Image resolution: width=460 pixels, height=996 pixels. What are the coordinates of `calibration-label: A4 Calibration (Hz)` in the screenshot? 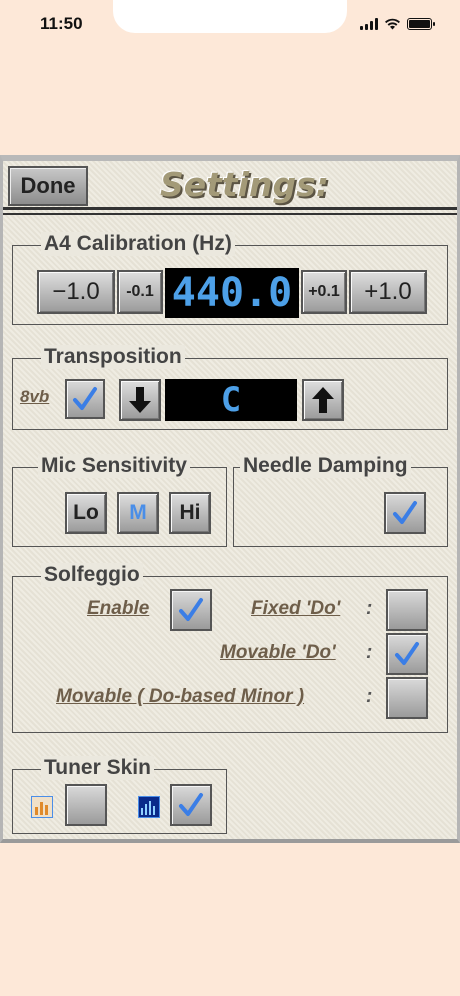 It's located at (138, 244).